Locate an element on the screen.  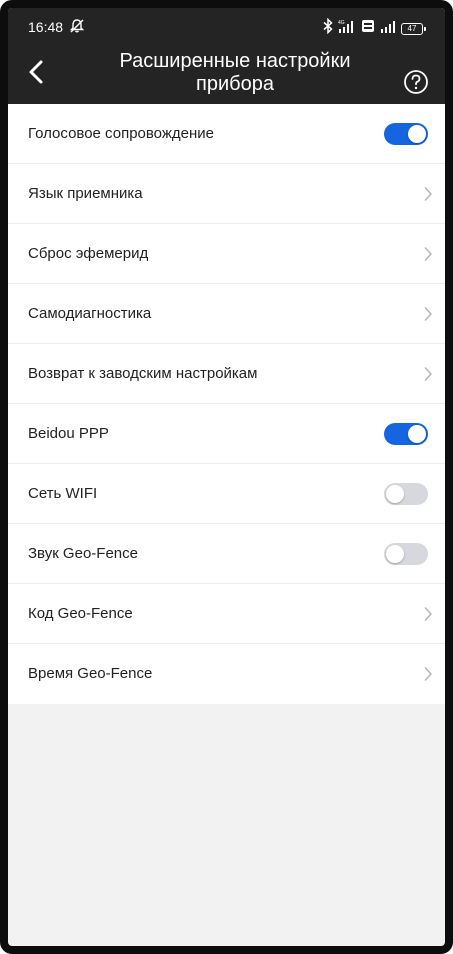
question-circle-icon is located at coordinates (416, 82).